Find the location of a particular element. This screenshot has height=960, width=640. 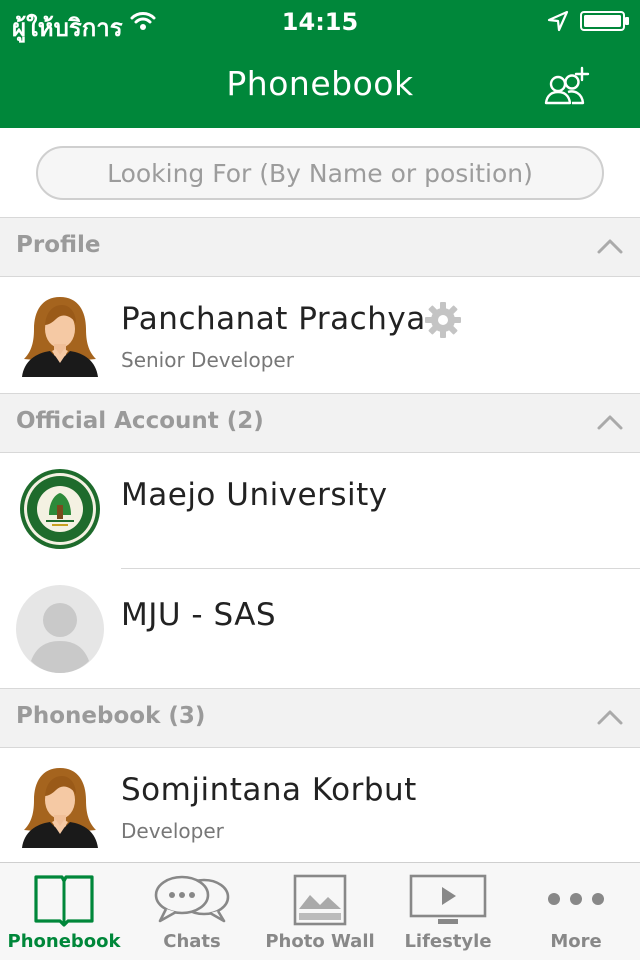

tab-photo-wall: Photo Wall is located at coordinates (320, 911).